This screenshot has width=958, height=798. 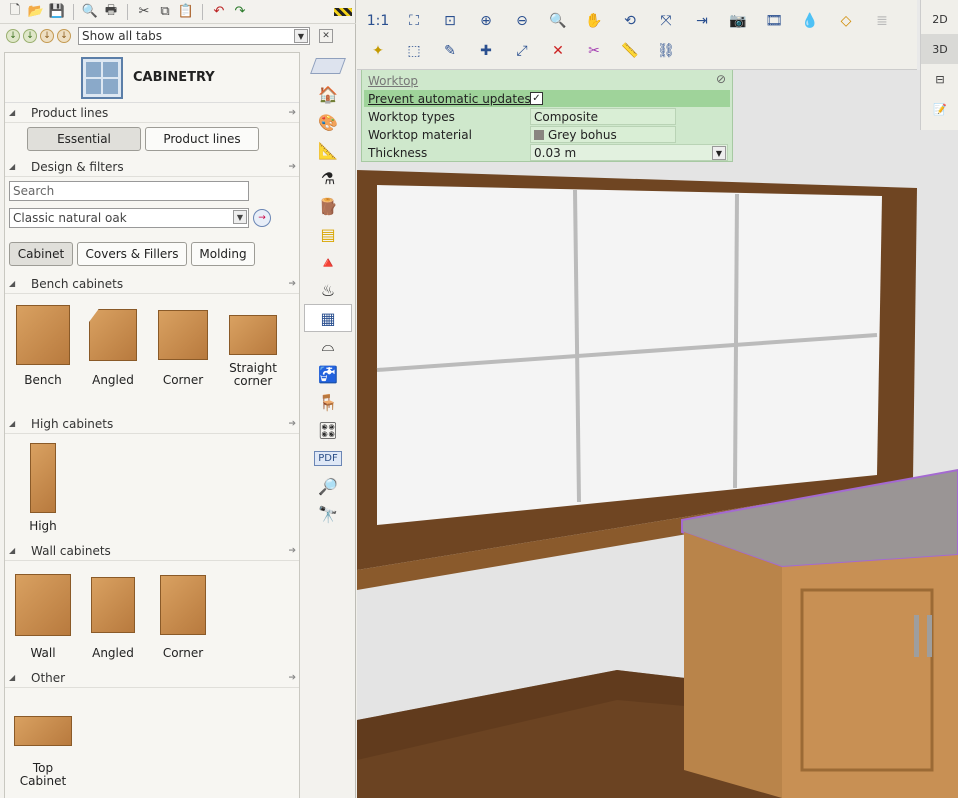 I want to click on save-icon: 💾, so click(x=57, y=12).